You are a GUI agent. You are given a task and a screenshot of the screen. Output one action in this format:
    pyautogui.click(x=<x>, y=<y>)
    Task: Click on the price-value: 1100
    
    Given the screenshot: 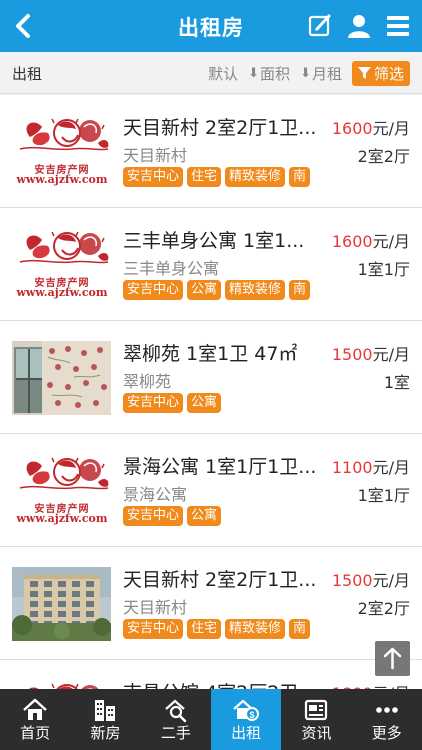 What is the action you would take?
    pyautogui.click(x=352, y=467)
    